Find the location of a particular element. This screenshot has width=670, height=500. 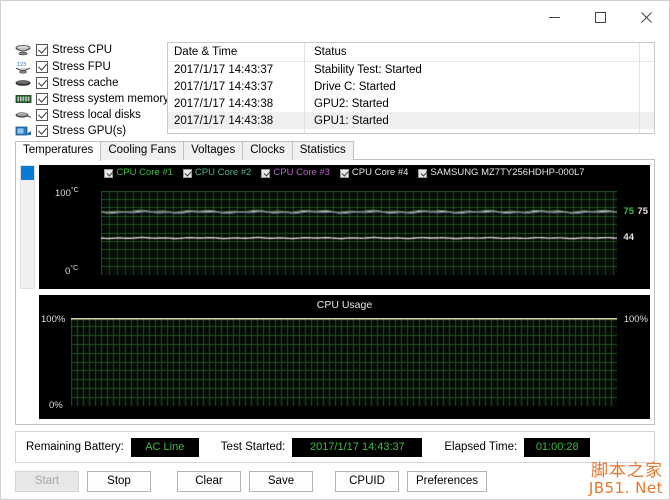

cpu-icon is located at coordinates (23, 50).